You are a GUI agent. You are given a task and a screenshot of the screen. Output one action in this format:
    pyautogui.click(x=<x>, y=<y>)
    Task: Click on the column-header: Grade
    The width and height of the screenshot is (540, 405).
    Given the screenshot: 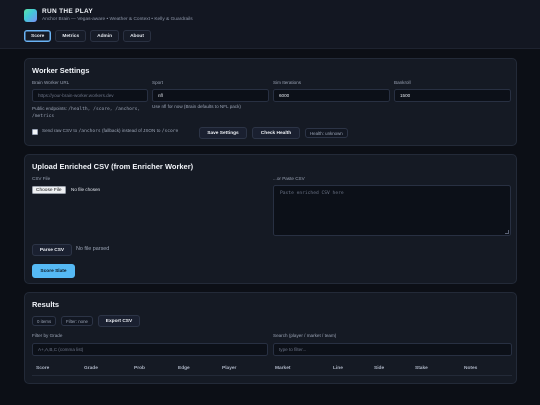 What is the action you would take?
    pyautogui.click(x=91, y=368)
    